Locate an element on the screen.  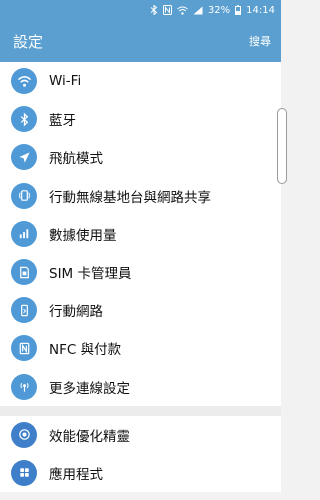
more-connections-icon is located at coordinates (24, 386).